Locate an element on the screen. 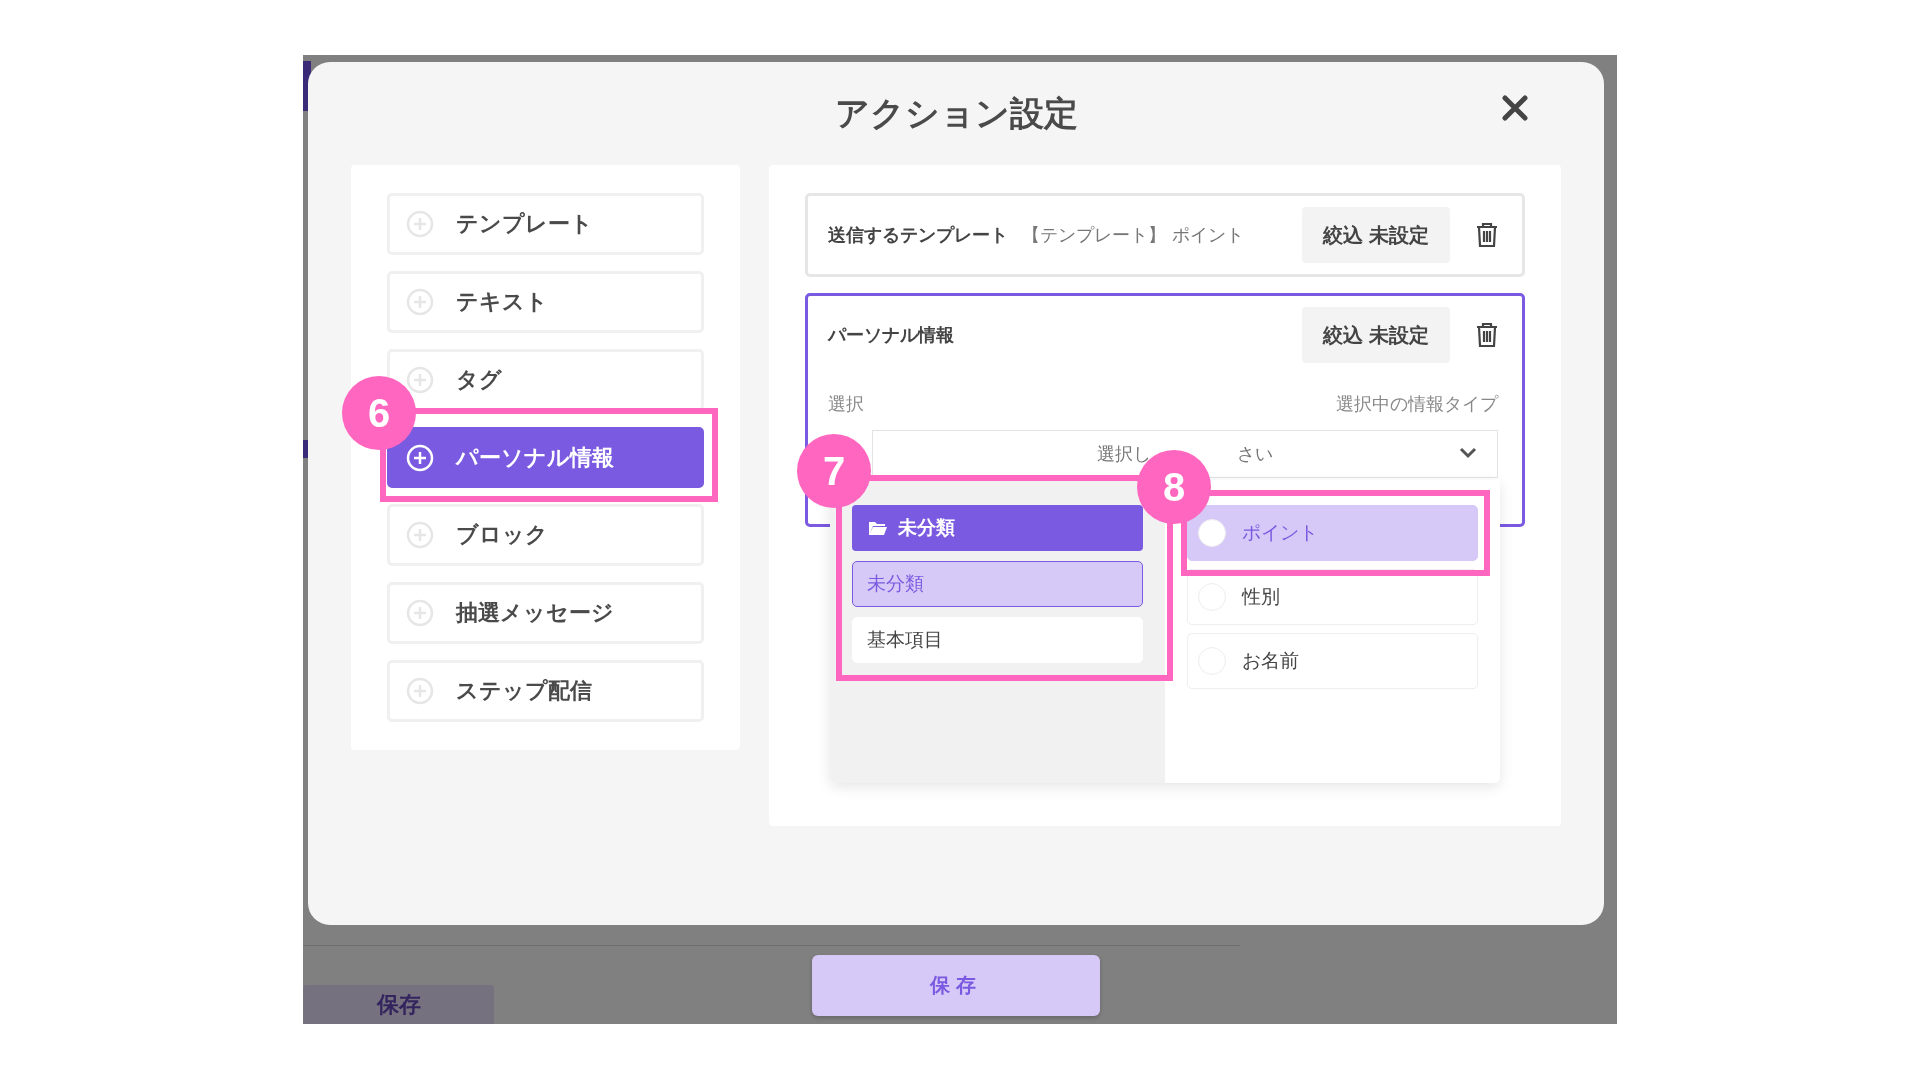 The width and height of the screenshot is (1920, 1080). action-type-item: ステップ配信 is located at coordinates (545, 691).